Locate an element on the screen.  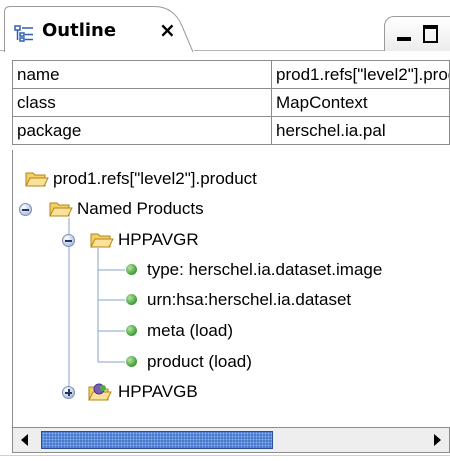
property-name: name is located at coordinates (142, 74).